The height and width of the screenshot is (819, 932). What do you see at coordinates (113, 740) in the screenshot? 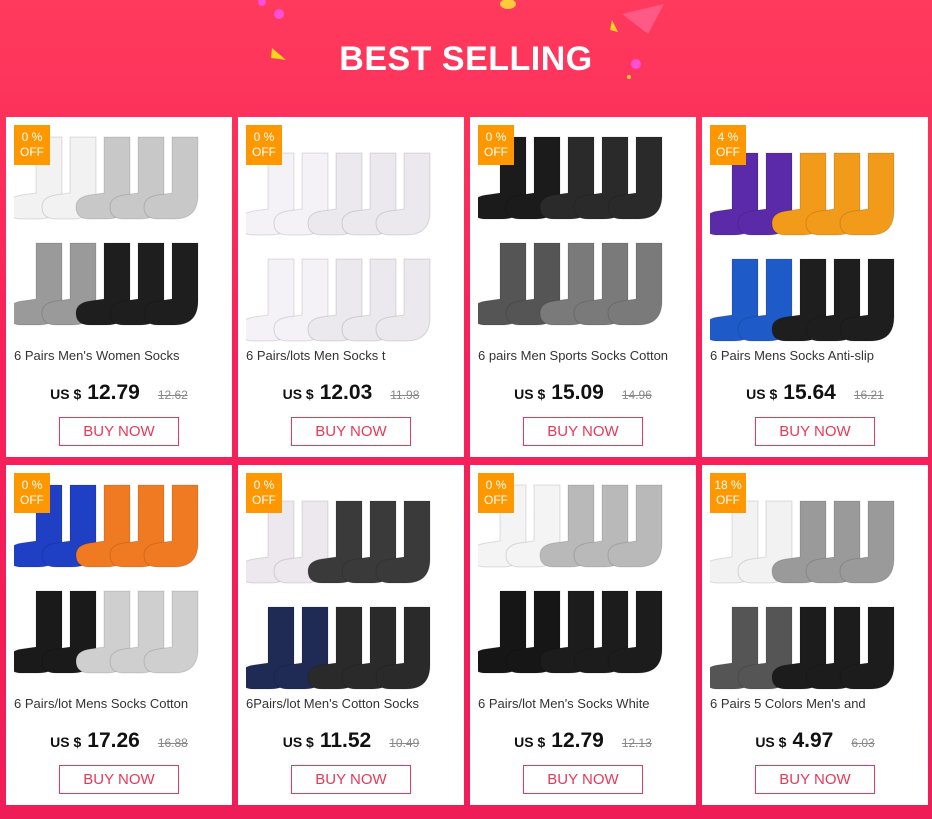
I see `sale-price: 17.26` at bounding box center [113, 740].